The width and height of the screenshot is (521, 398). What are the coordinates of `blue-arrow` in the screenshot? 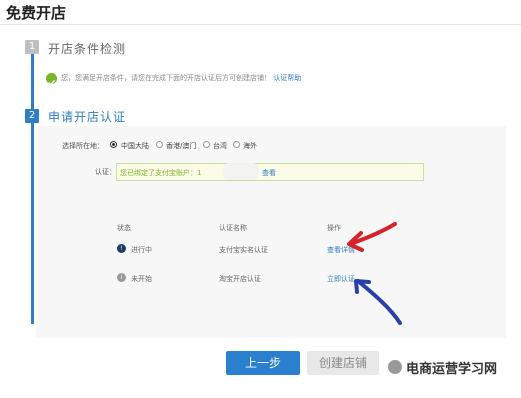 It's located at (379, 302).